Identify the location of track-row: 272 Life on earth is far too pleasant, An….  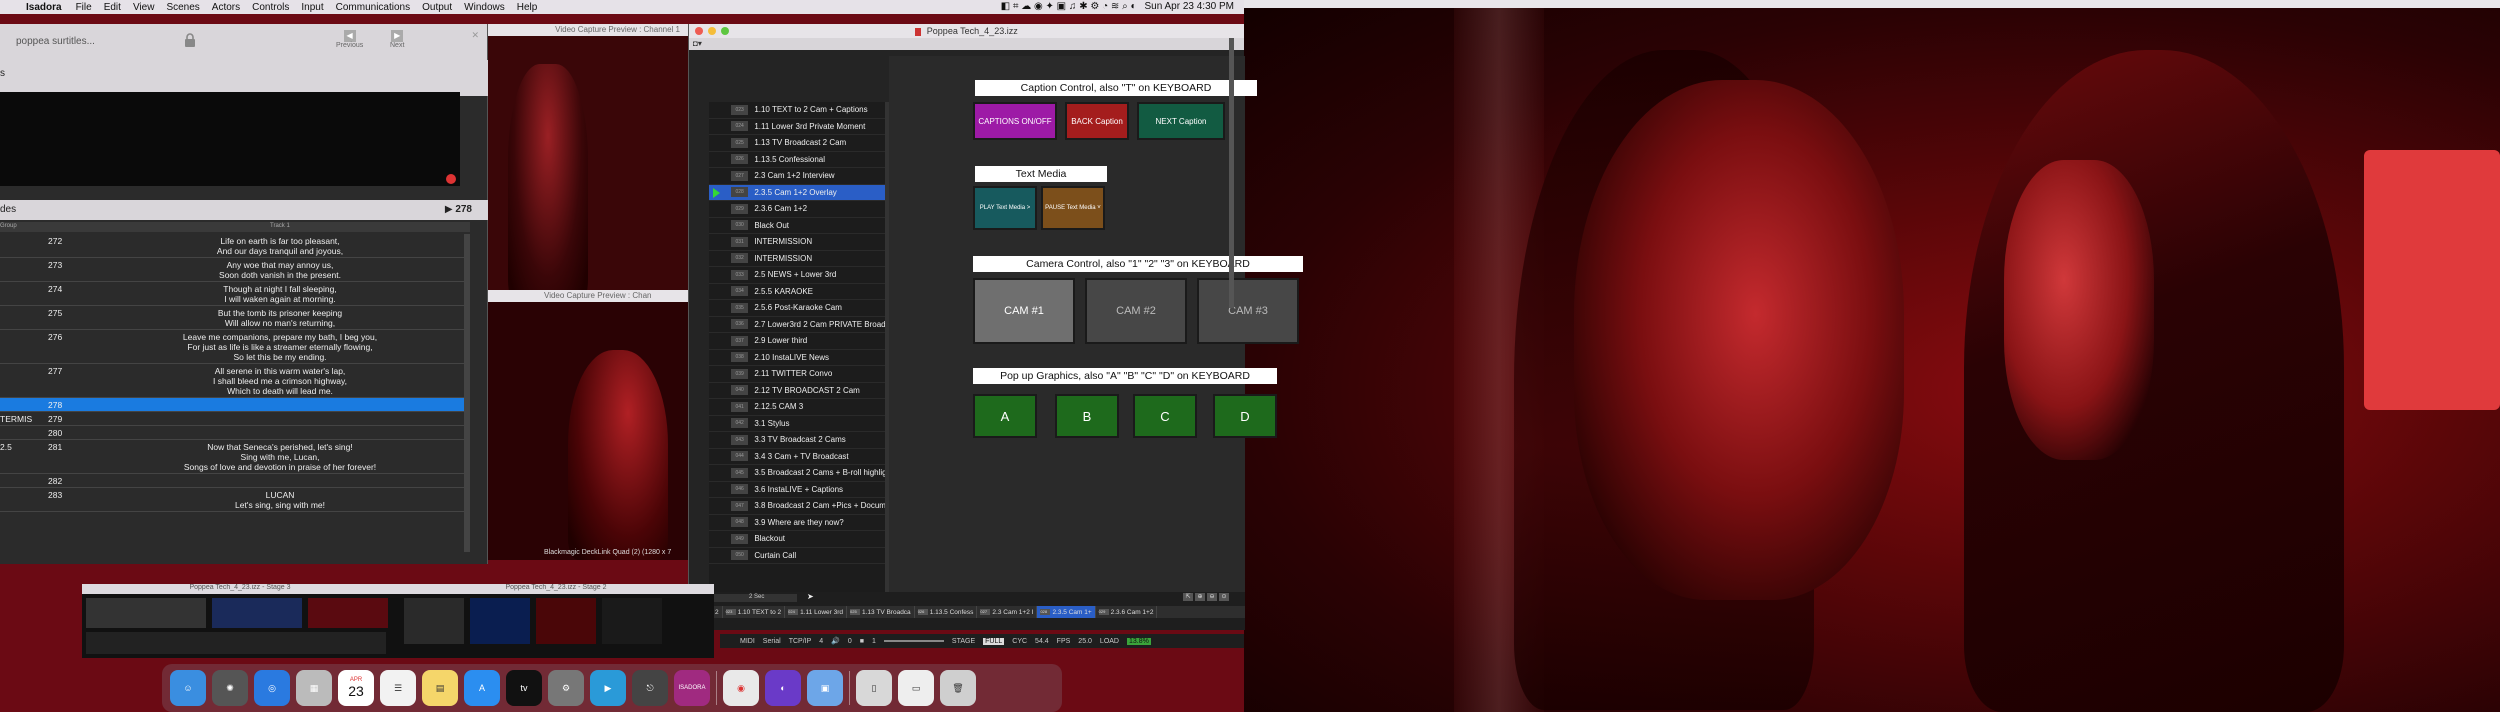
(235, 246).